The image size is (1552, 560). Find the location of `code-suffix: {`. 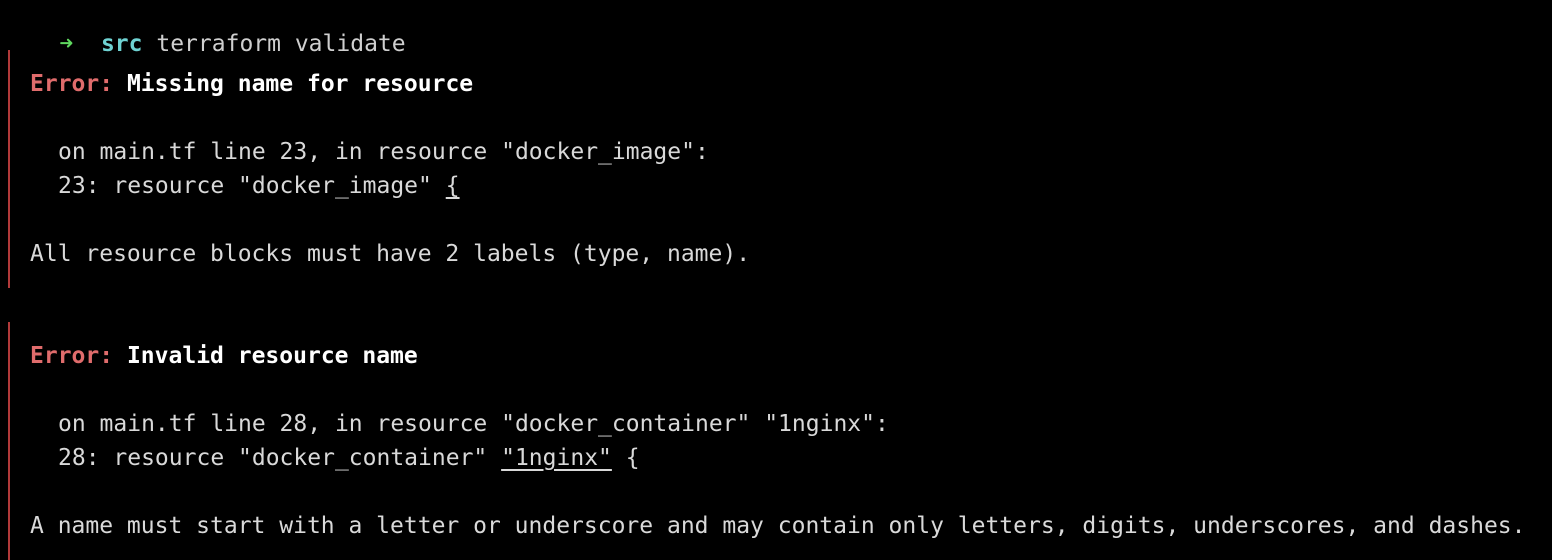

code-suffix: { is located at coordinates (625, 458).